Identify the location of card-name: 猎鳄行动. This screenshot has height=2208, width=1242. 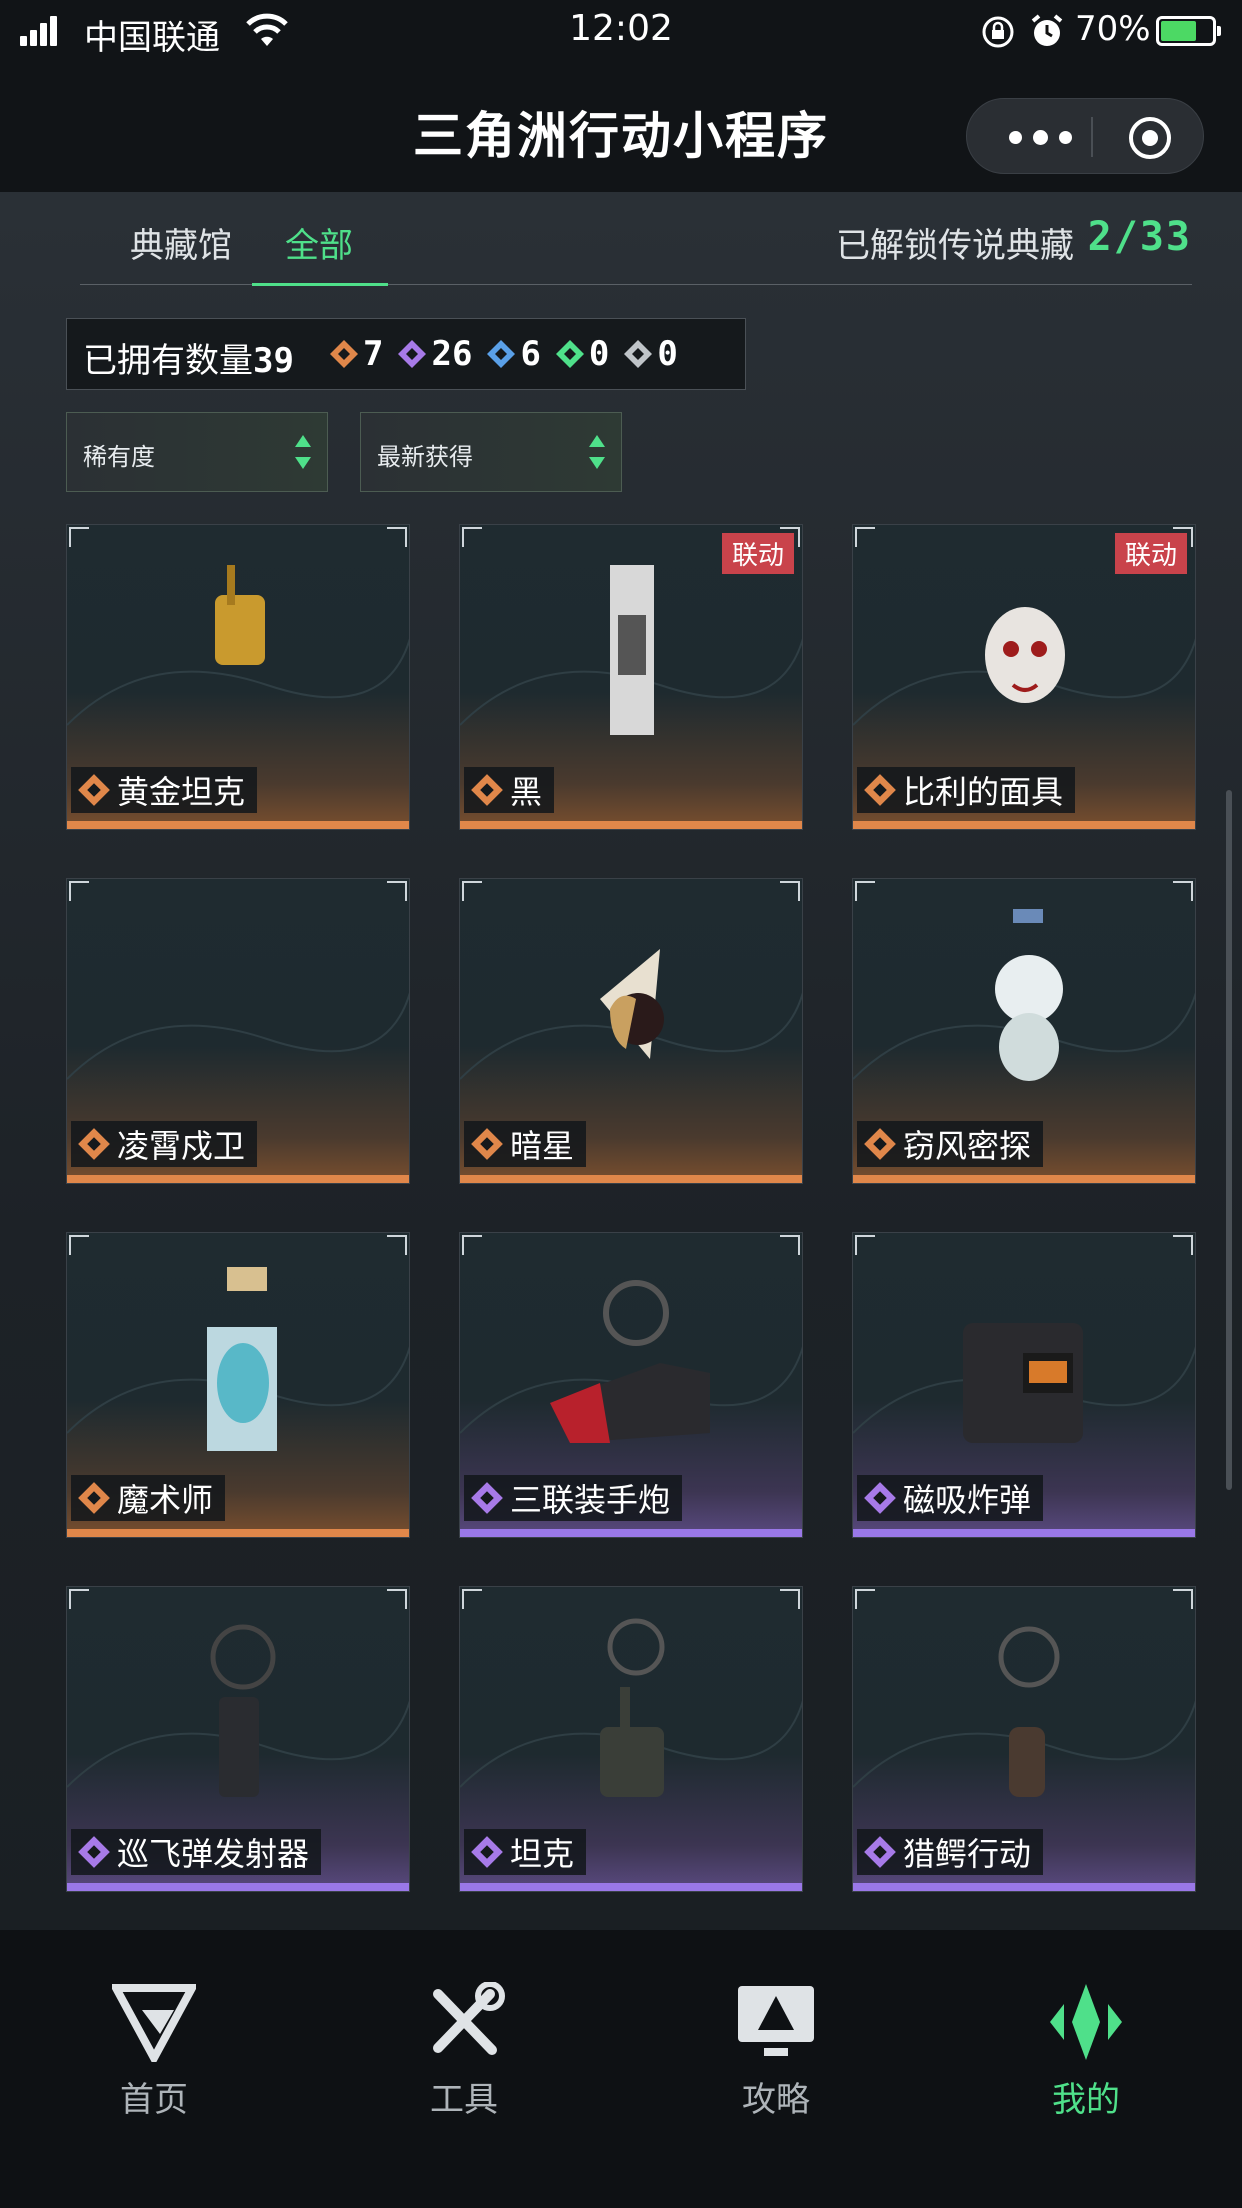
(967, 1854).